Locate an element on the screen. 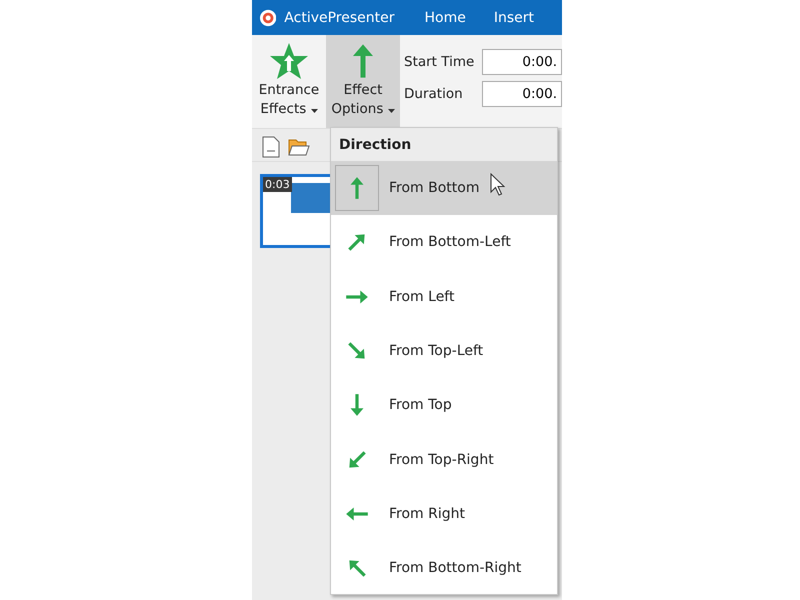 The width and height of the screenshot is (800, 600). menu-item: From Right is located at coordinates (444, 514).